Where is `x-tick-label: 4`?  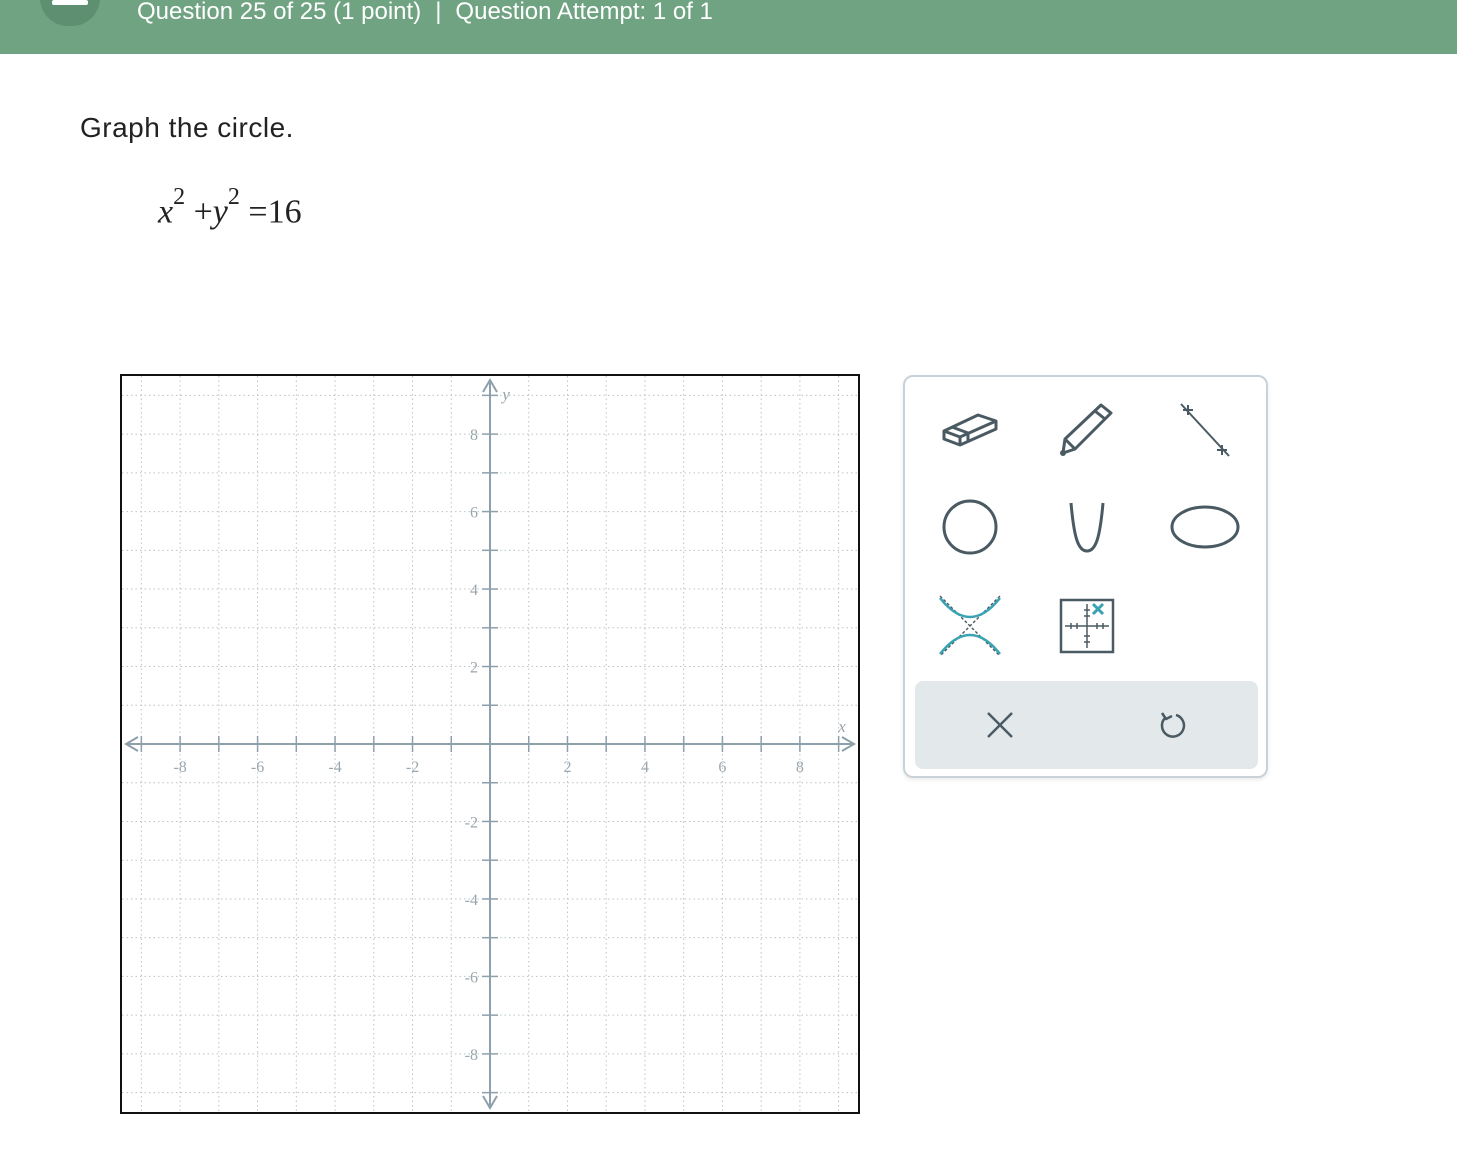 x-tick-label: 4 is located at coordinates (645, 767).